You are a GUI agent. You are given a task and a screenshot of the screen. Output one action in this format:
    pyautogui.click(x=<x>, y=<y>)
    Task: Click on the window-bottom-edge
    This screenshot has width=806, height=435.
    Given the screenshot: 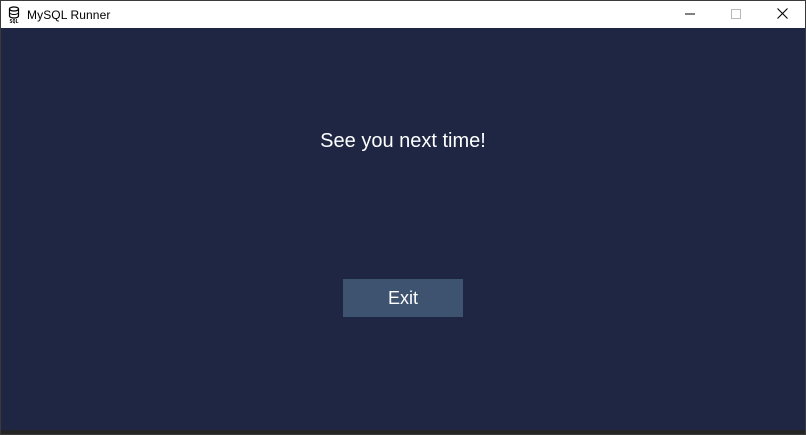 What is the action you would take?
    pyautogui.click(x=403, y=432)
    